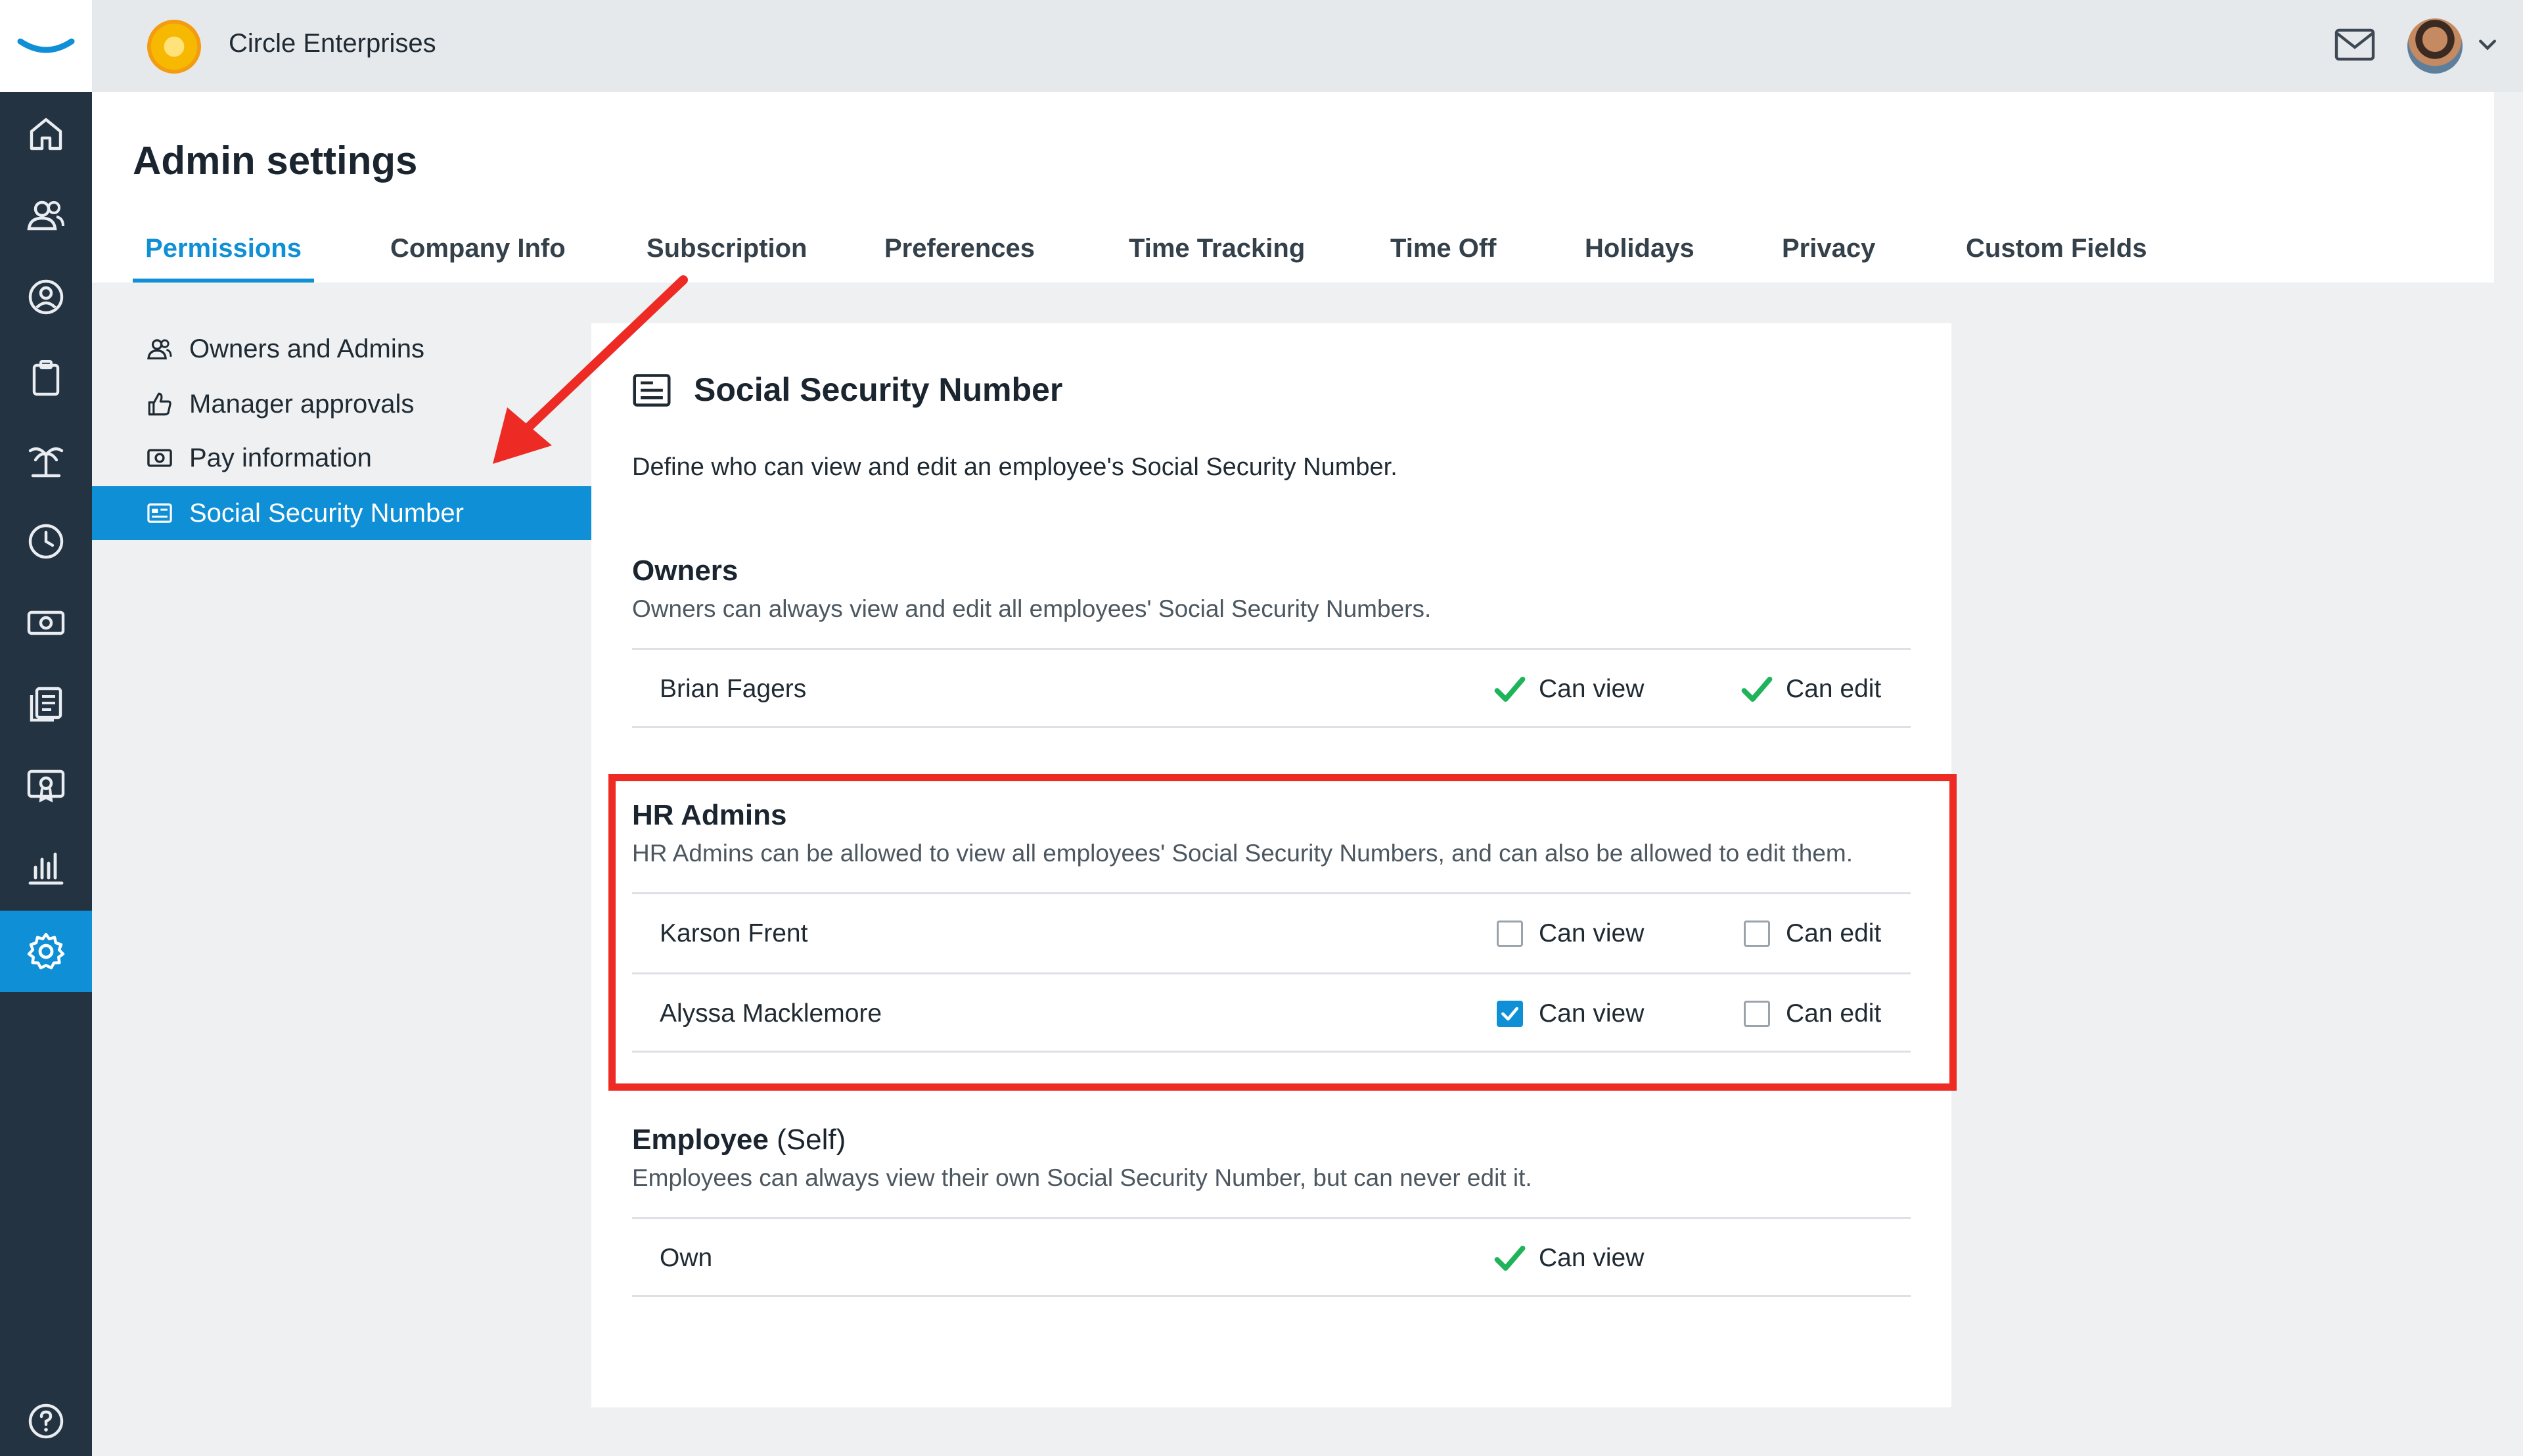  What do you see at coordinates (302, 404) in the screenshot?
I see `submenu-label: Manager approvals` at bounding box center [302, 404].